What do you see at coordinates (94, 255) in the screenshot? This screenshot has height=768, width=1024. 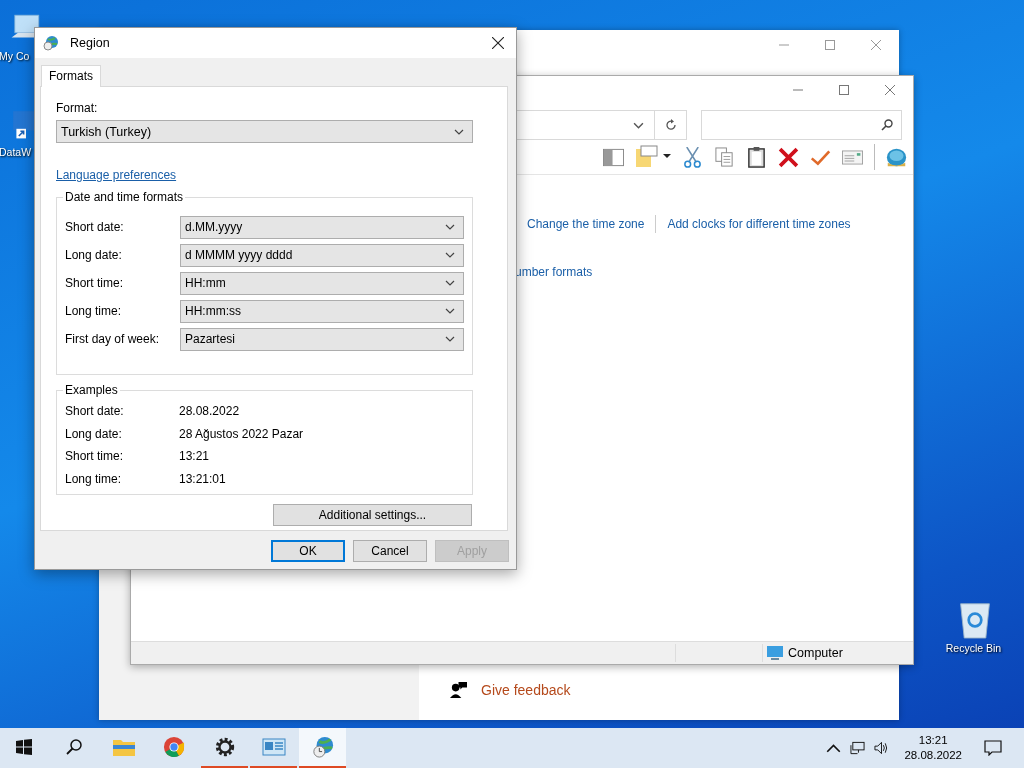 I see `field-label: Long date:` at bounding box center [94, 255].